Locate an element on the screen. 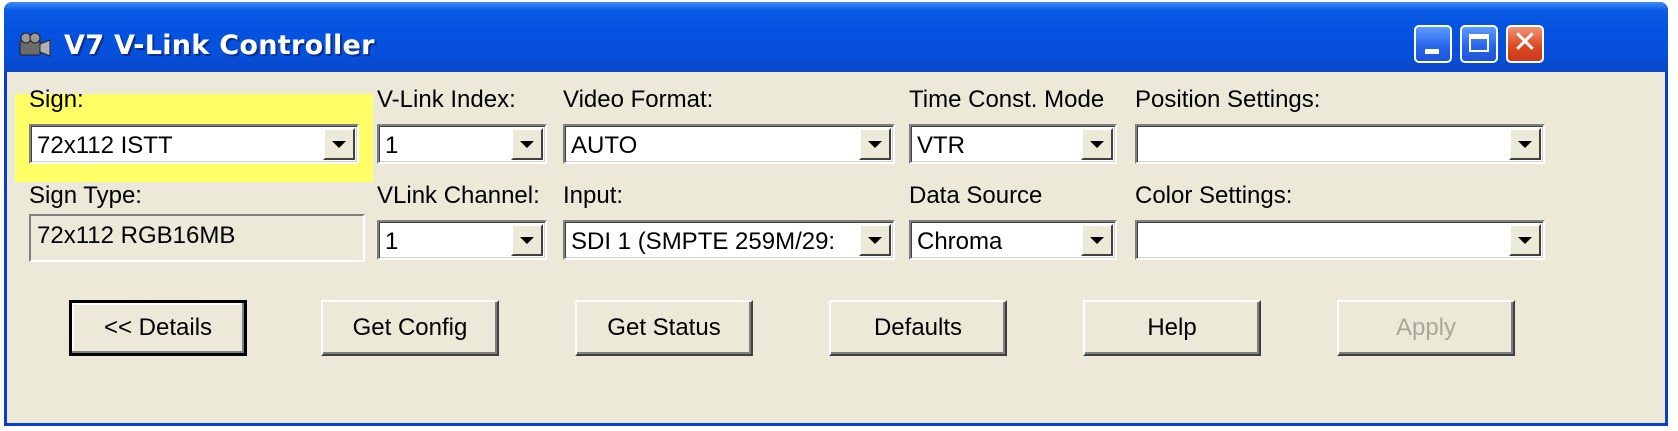 This screenshot has width=1678, height=431. position-settings-label: Position Settings: is located at coordinates (1228, 99).